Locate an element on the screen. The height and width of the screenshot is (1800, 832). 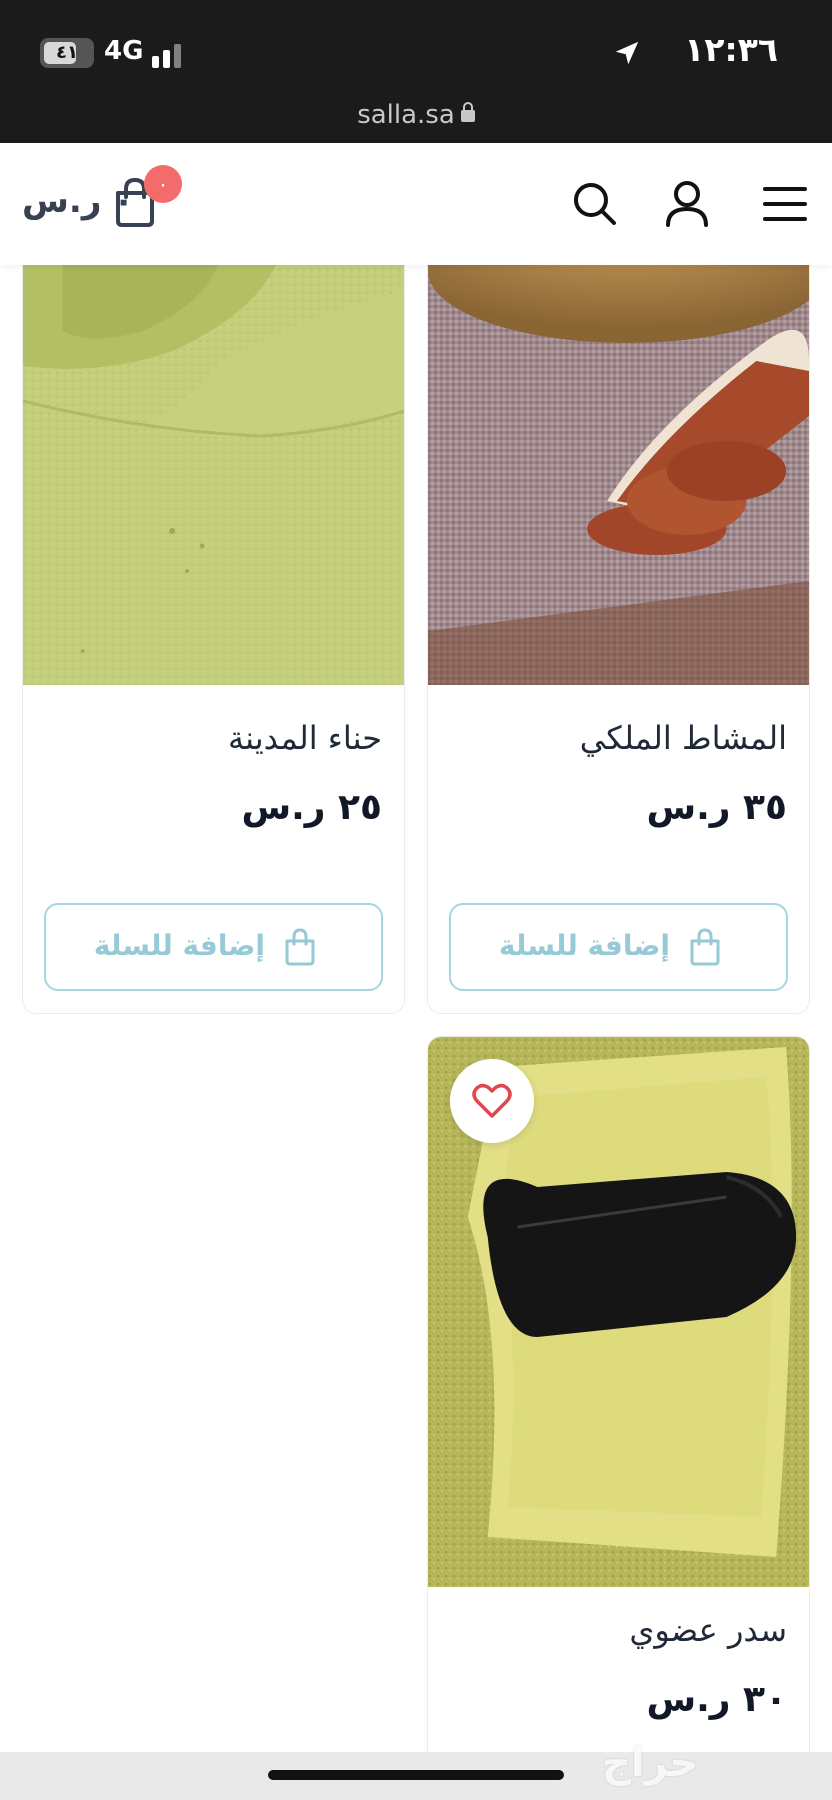
home-indicator is located at coordinates (416, 1775).